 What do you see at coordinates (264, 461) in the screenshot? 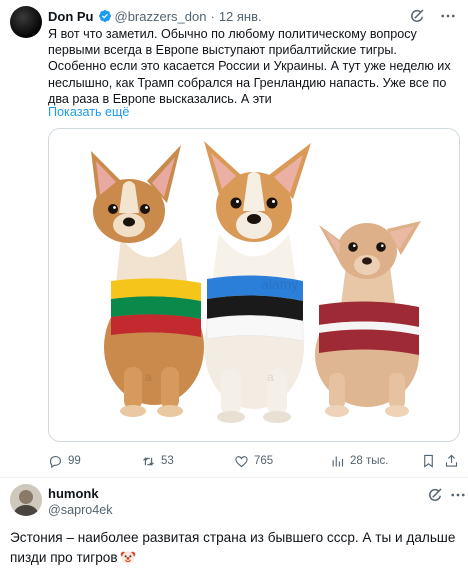
I see `like-count: 765` at bounding box center [264, 461].